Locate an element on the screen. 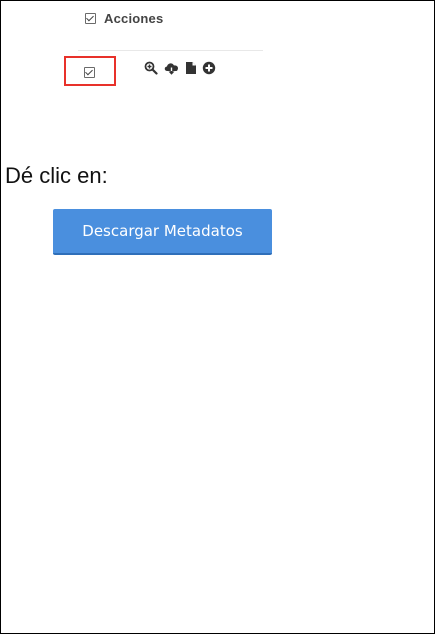 This screenshot has width=435, height=634. row-action-icons is located at coordinates (180, 68).